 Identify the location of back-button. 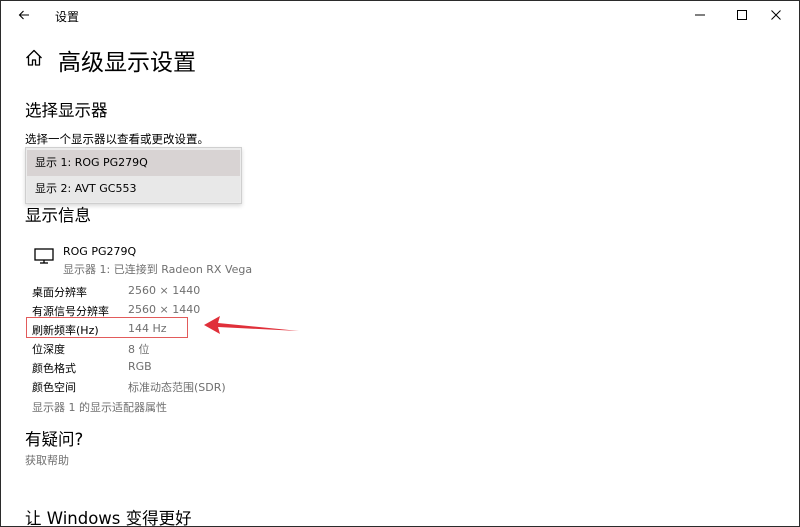
(24, 15).